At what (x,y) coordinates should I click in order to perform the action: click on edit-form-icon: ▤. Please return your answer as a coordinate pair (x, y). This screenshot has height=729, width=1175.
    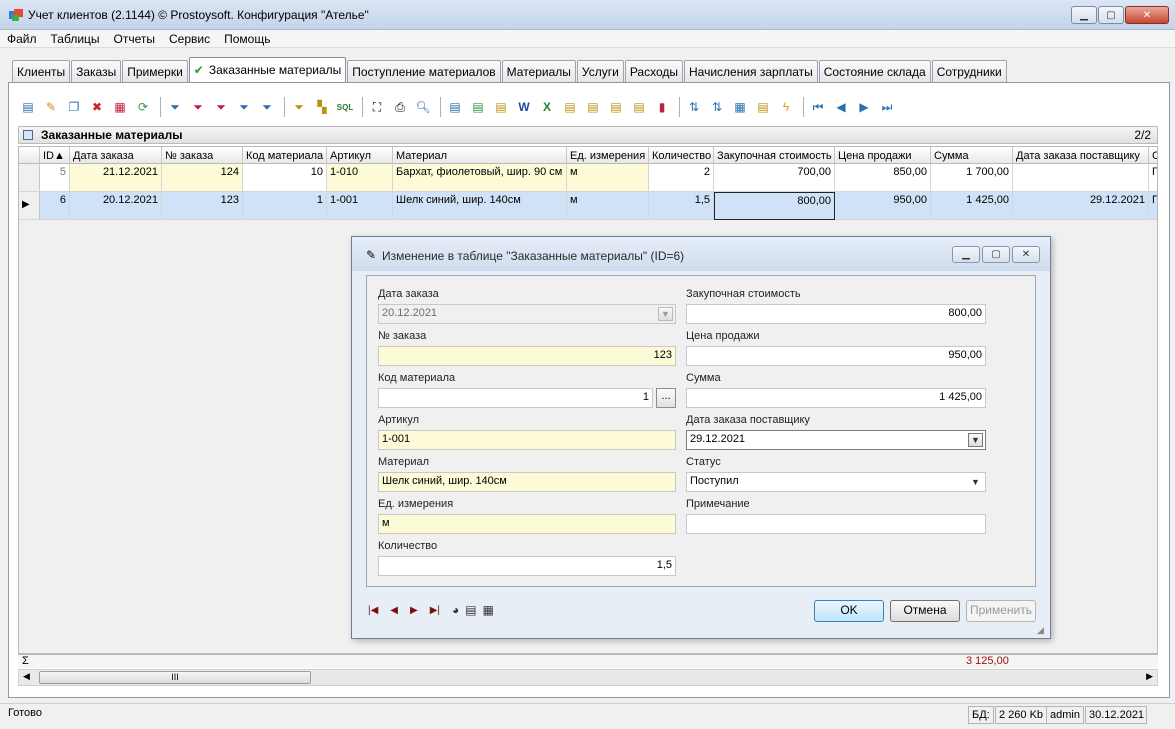
    Looking at the image, I should click on (470, 610).